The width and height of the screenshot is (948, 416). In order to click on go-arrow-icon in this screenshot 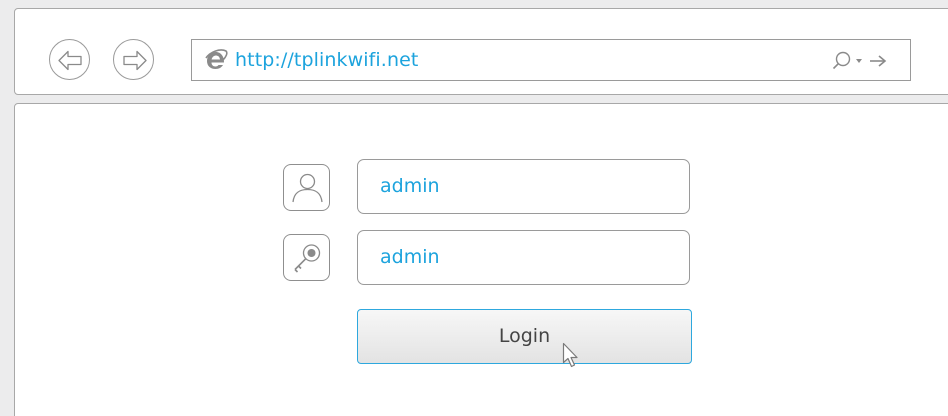, I will do `click(878, 61)`.